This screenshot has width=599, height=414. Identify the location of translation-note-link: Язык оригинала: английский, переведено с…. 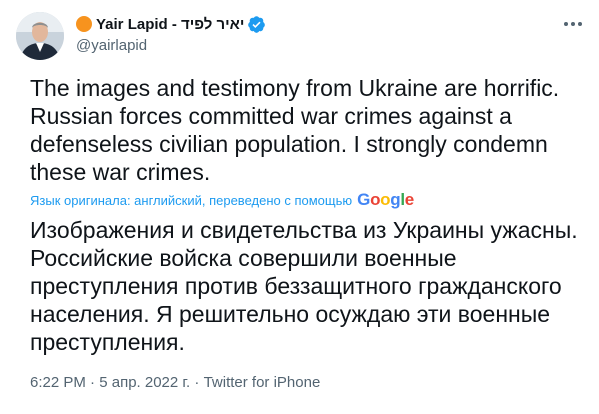
(191, 200).